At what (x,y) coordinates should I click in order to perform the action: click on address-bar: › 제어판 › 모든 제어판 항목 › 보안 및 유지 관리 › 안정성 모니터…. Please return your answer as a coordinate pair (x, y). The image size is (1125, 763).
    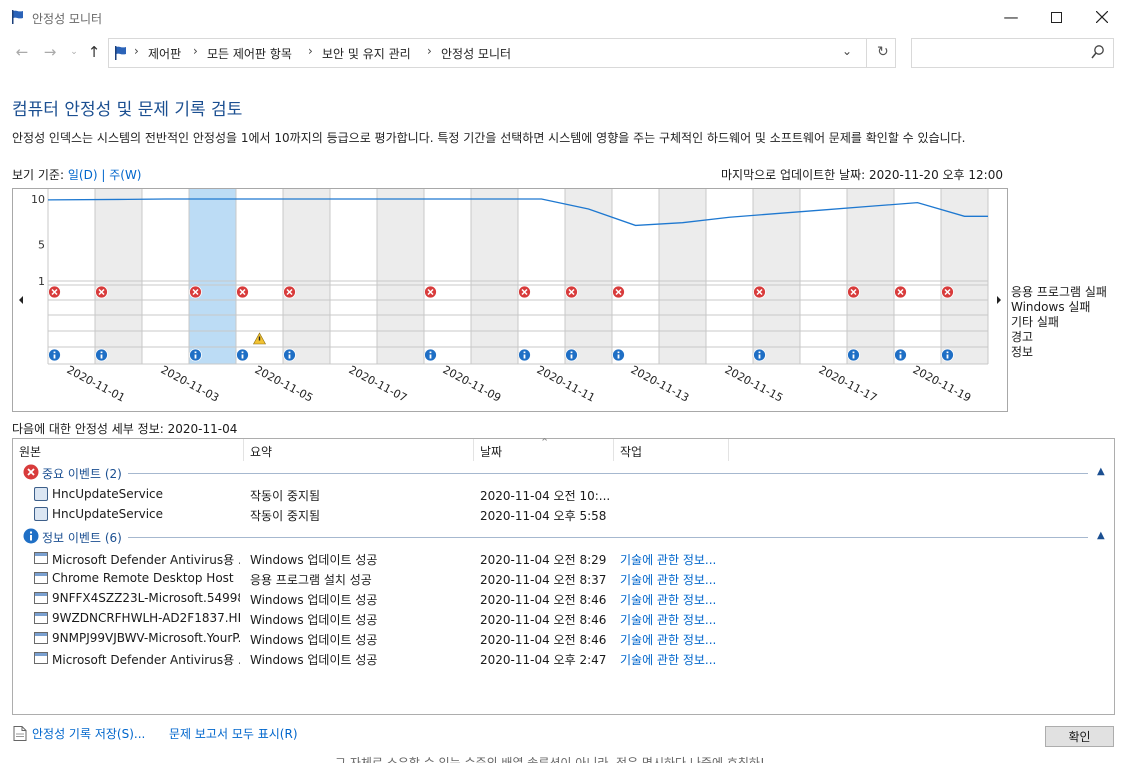
    Looking at the image, I should click on (502, 53).